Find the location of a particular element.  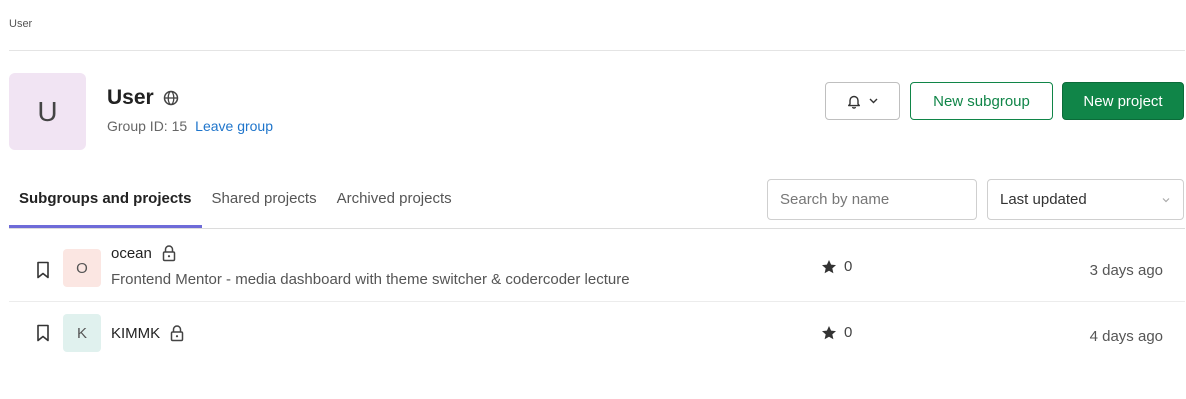

project-title: ocean is located at coordinates (144, 253).